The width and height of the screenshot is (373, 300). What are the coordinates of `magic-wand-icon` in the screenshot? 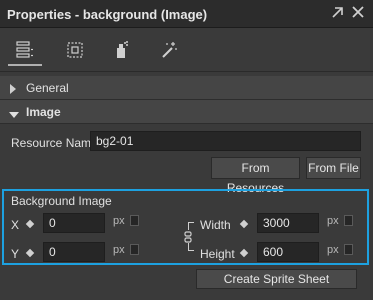 It's located at (169, 50).